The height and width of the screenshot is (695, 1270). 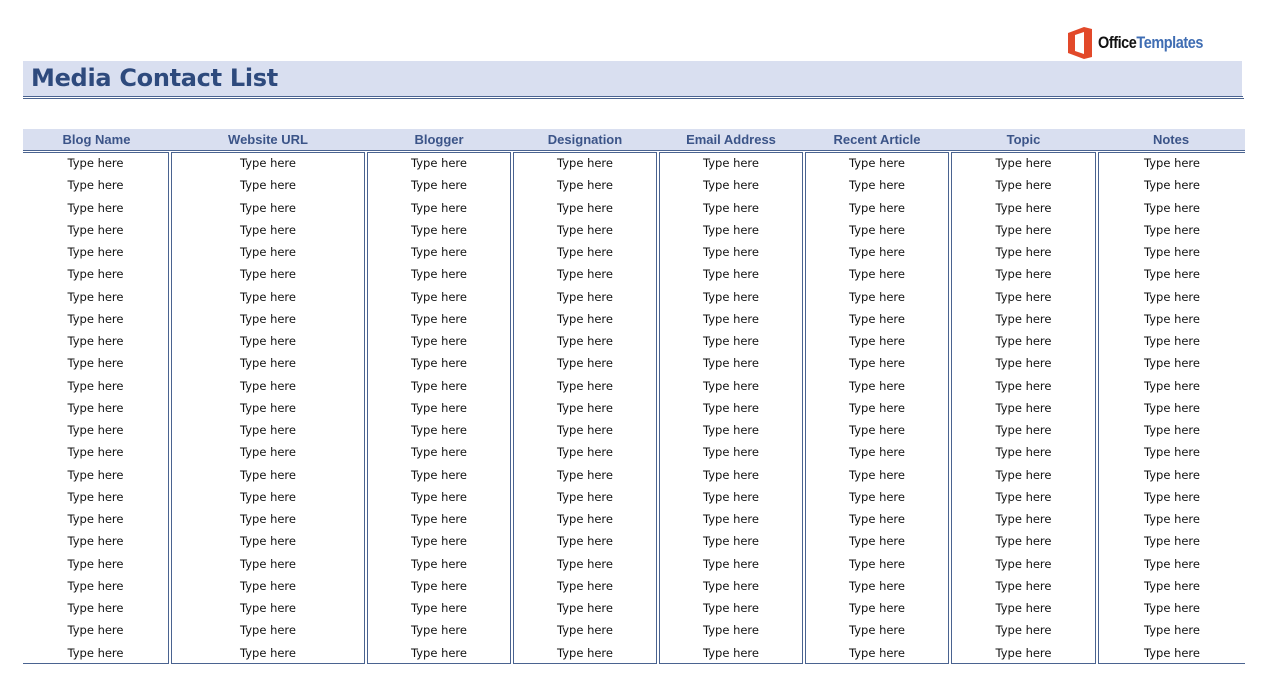 What do you see at coordinates (154, 78) in the screenshot?
I see `page-title: Media Contact List` at bounding box center [154, 78].